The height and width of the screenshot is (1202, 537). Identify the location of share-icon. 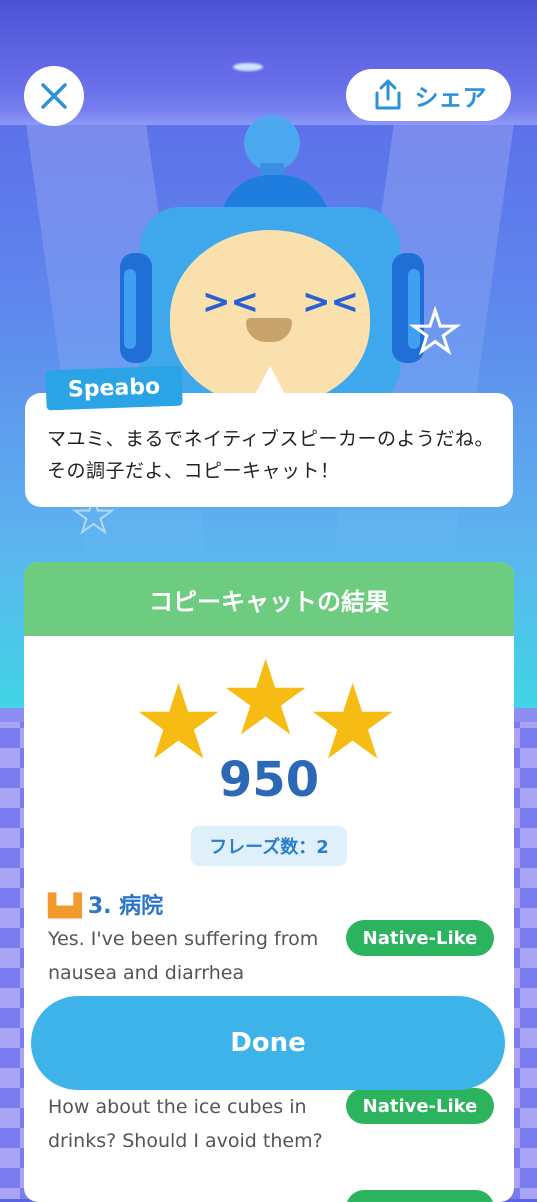
(387, 94).